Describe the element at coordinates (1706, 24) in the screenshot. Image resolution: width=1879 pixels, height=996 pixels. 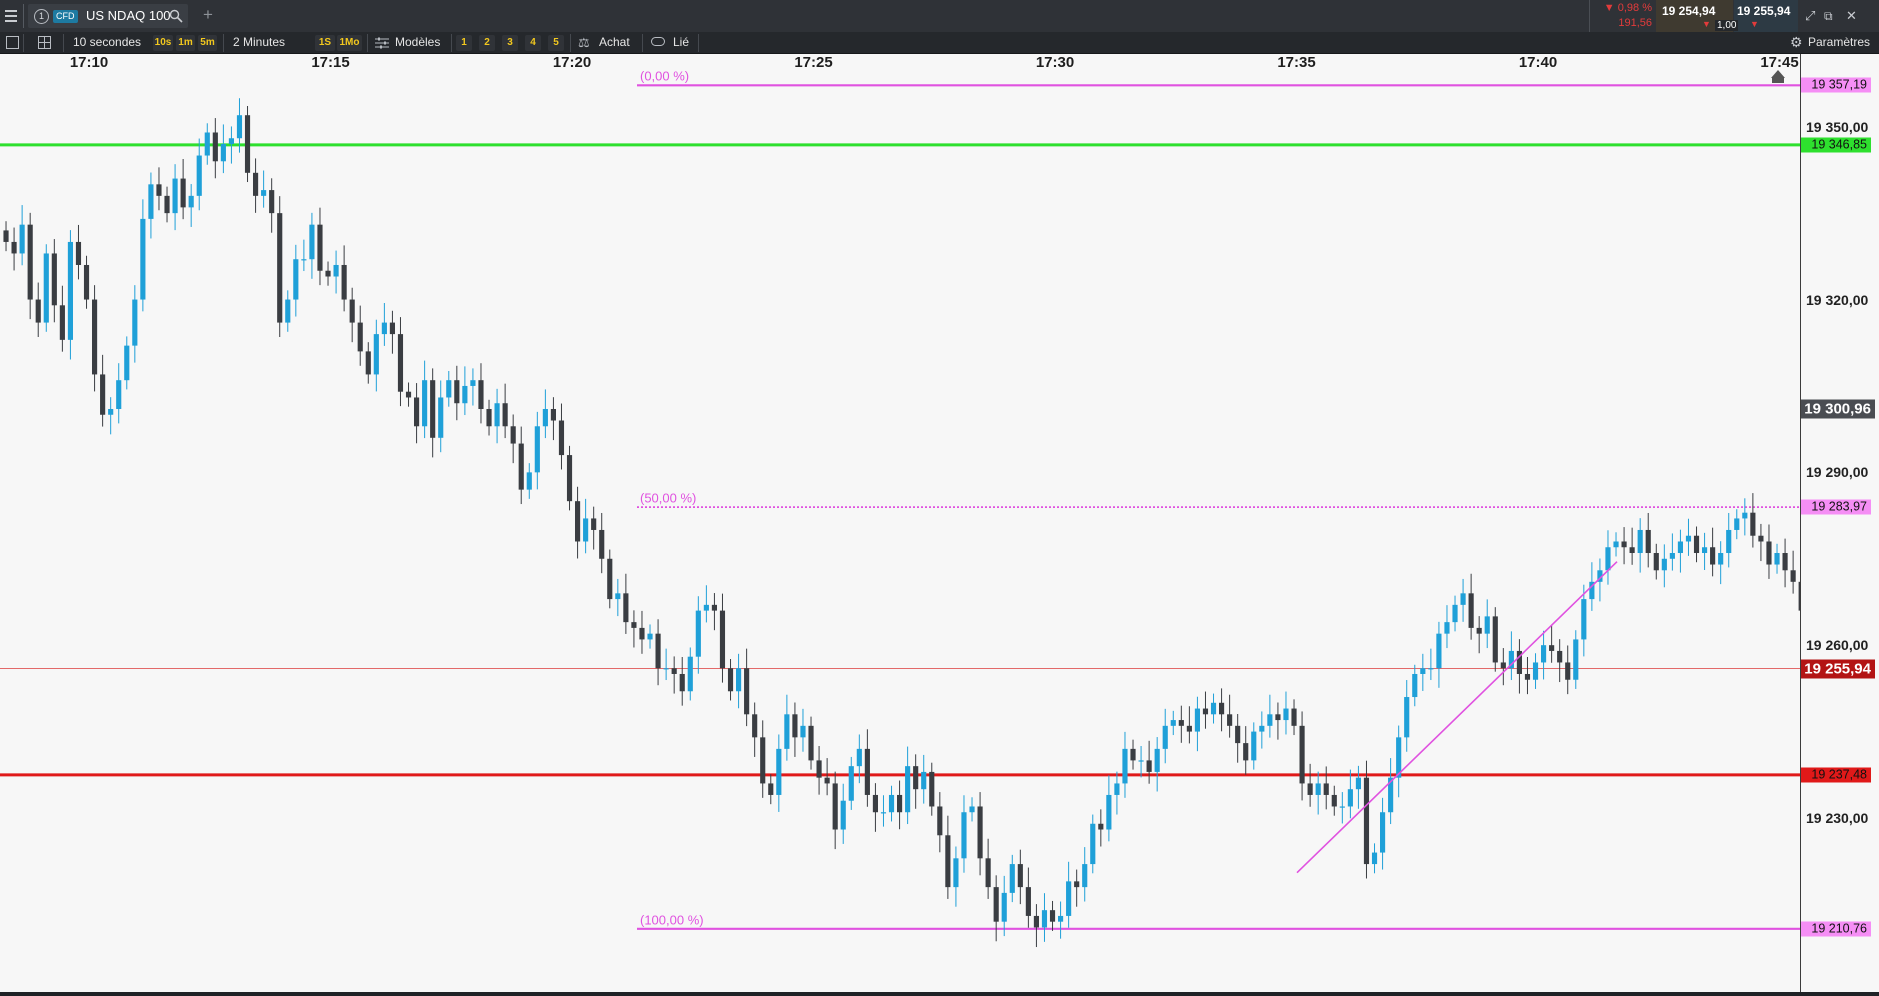
I see `down-arrow-icon: ▼` at that location.